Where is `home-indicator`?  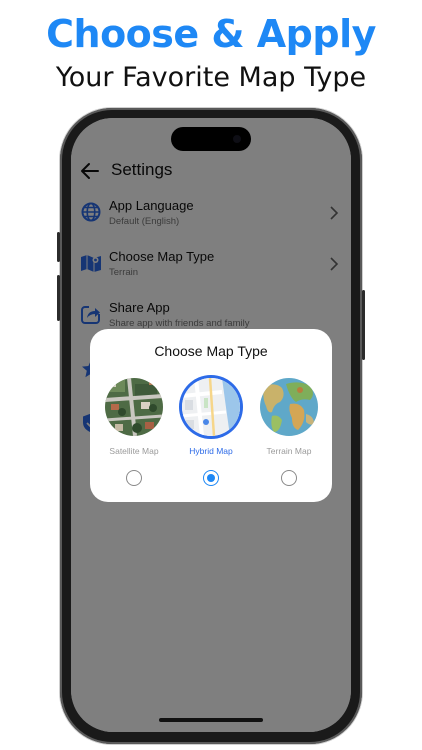 home-indicator is located at coordinates (211, 720).